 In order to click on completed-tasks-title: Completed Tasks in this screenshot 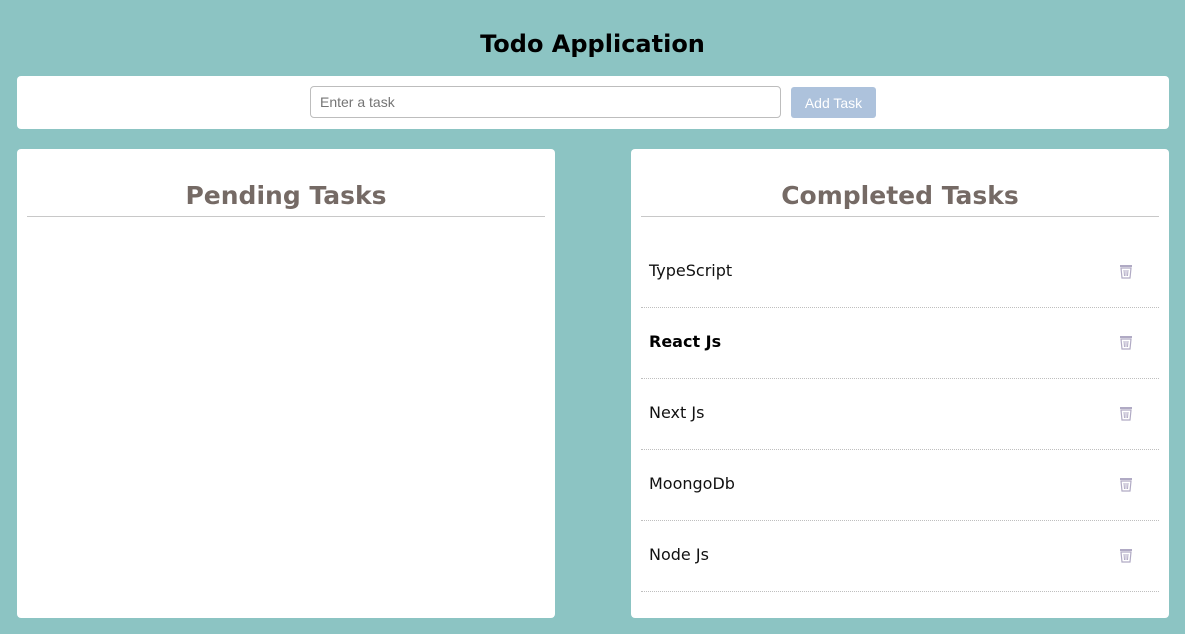, I will do `click(900, 195)`.